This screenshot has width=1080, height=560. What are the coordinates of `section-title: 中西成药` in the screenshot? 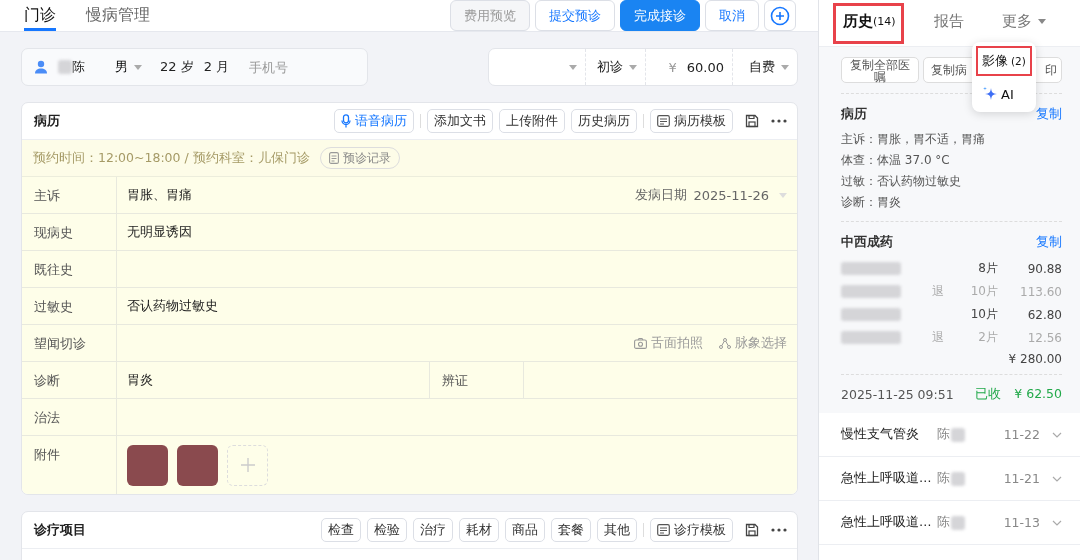 It's located at (867, 242).